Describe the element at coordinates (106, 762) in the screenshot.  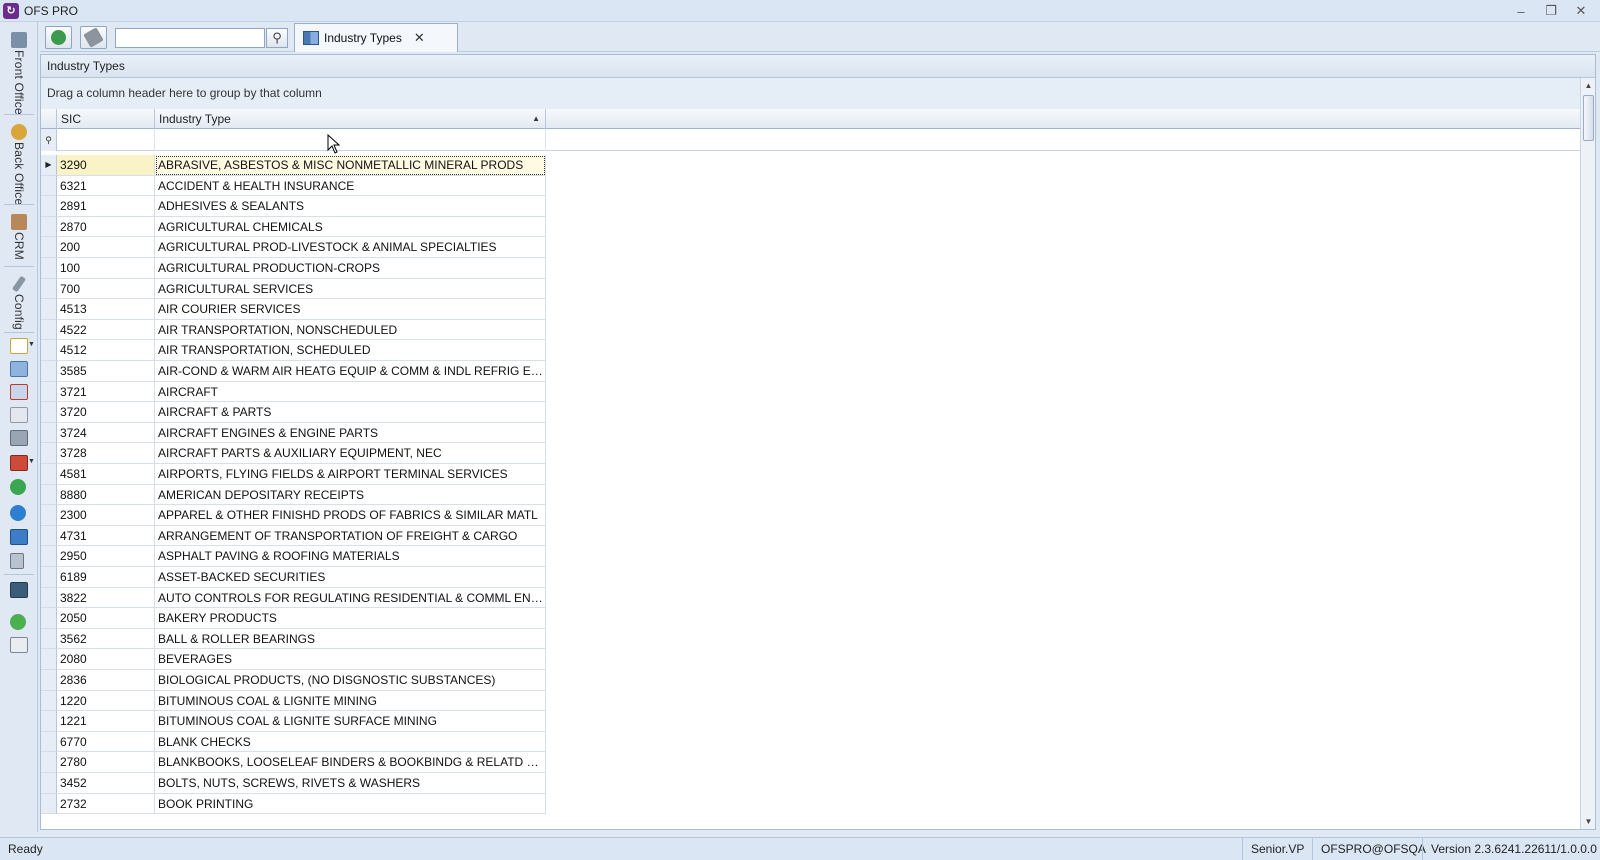
I see `cell-sic: 2780` at that location.